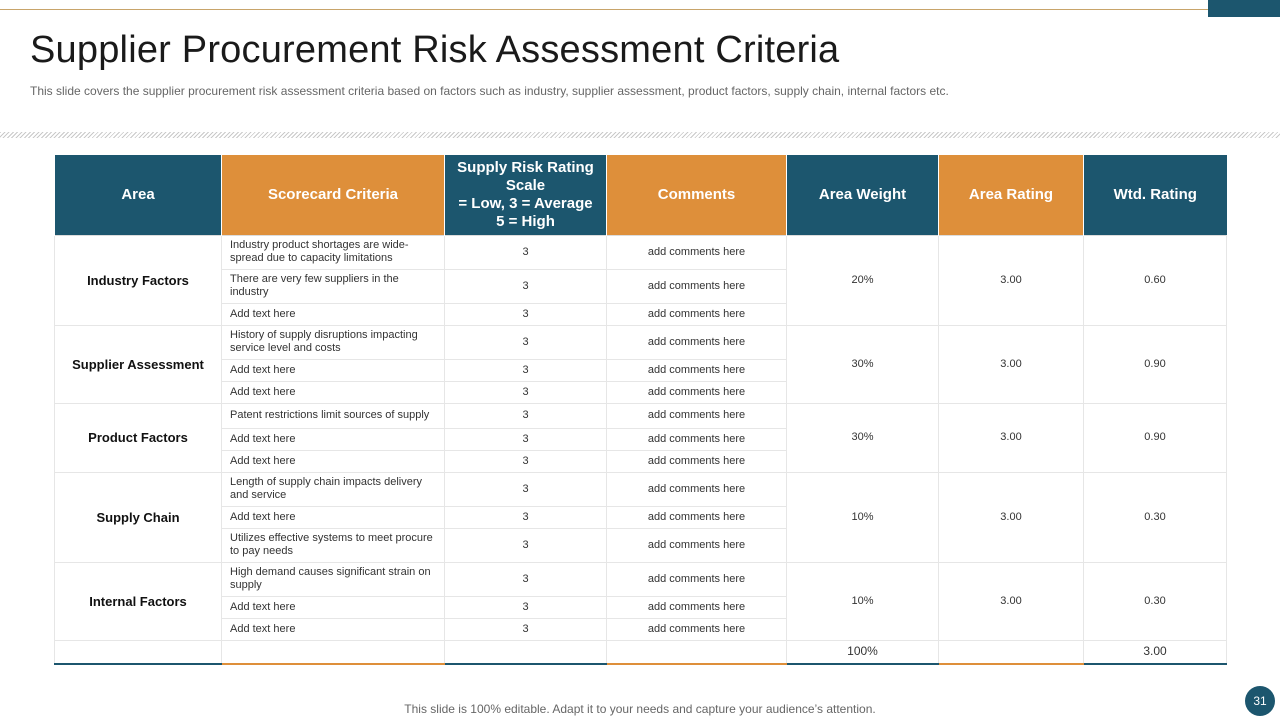 This screenshot has height=720, width=1280. I want to click on area-name-cell: Product Factors, so click(138, 437).